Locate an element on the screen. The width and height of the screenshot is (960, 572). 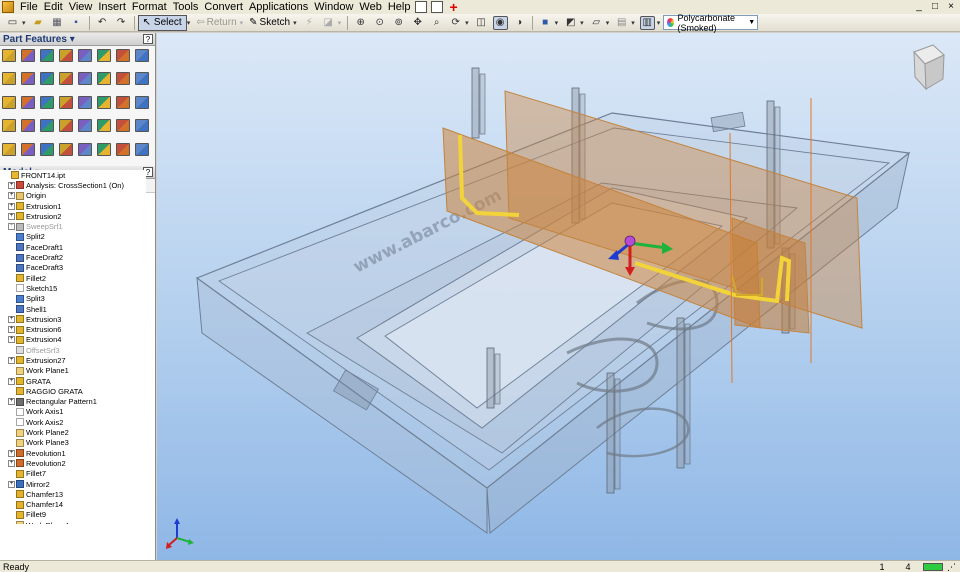
menu-edit: Edit is located at coordinates (53, 7).